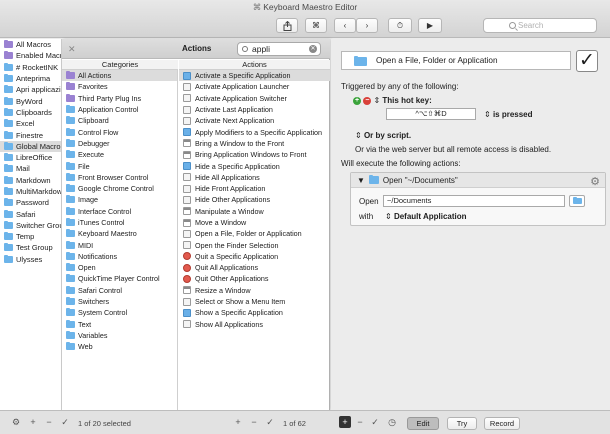 This screenshot has height=434, width=610. What do you see at coordinates (360, 422) in the screenshot?
I see `remove-action-button: −` at bounding box center [360, 422].